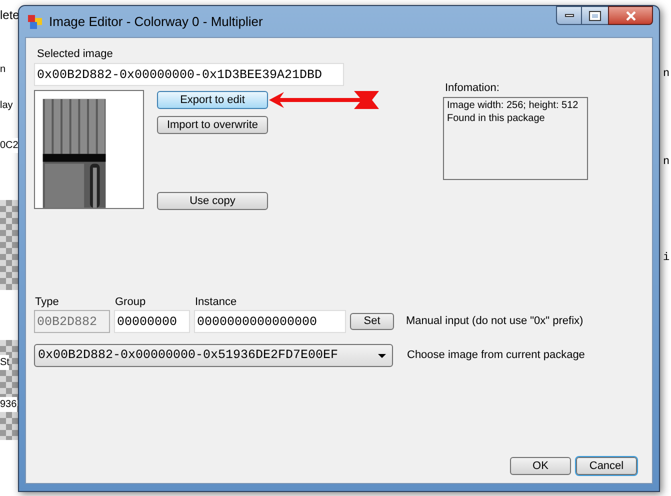  Describe the element at coordinates (212, 201) in the screenshot. I see `image-button: Use copy` at that location.